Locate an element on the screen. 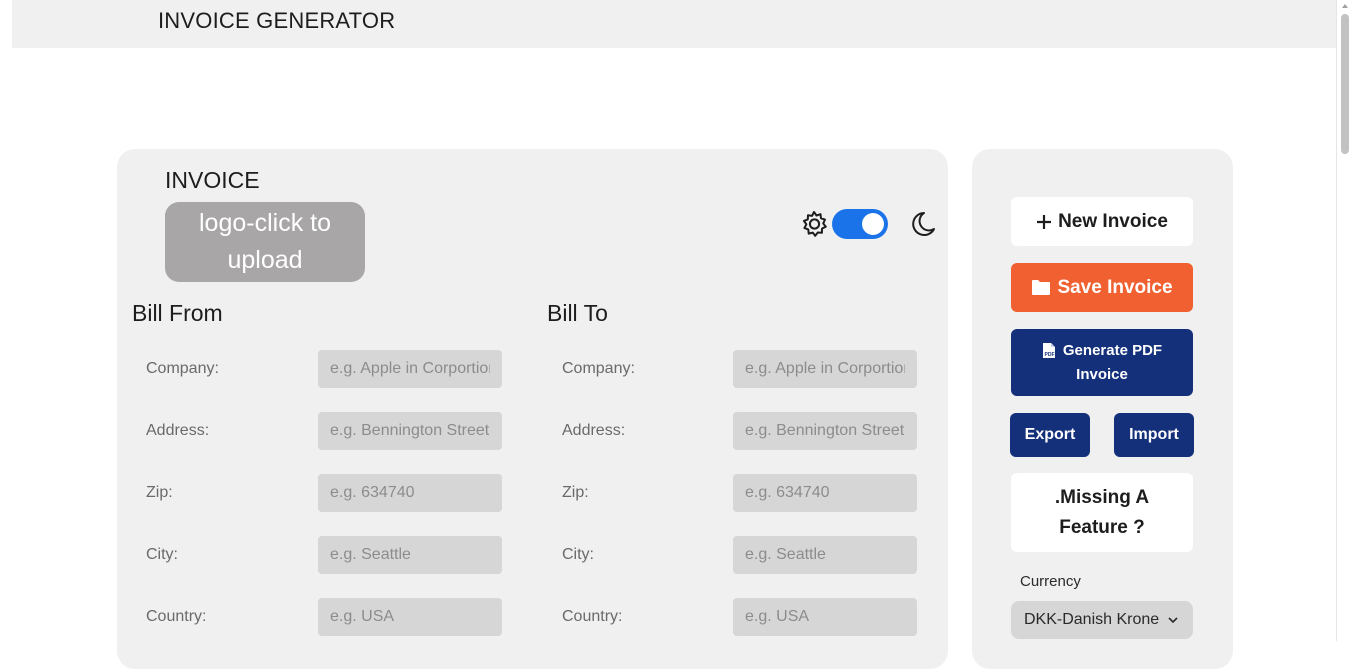  missing-feature-line2: Feature ? is located at coordinates (1102, 527).